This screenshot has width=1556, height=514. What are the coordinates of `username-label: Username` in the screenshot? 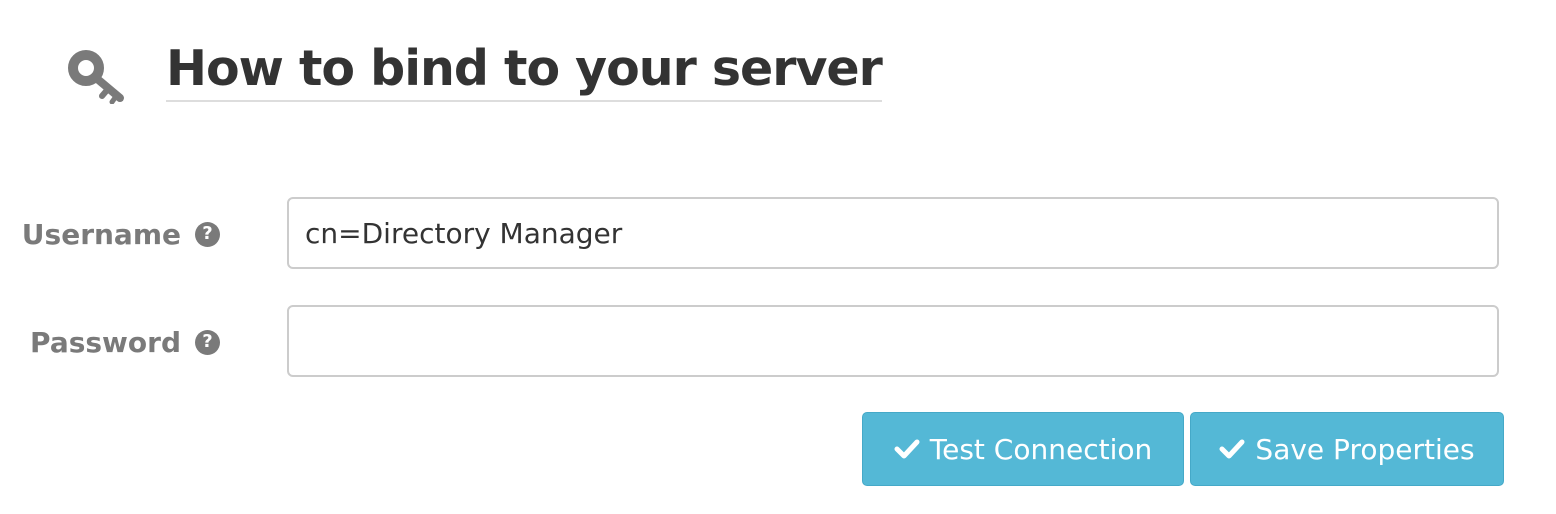 It's located at (101, 234).